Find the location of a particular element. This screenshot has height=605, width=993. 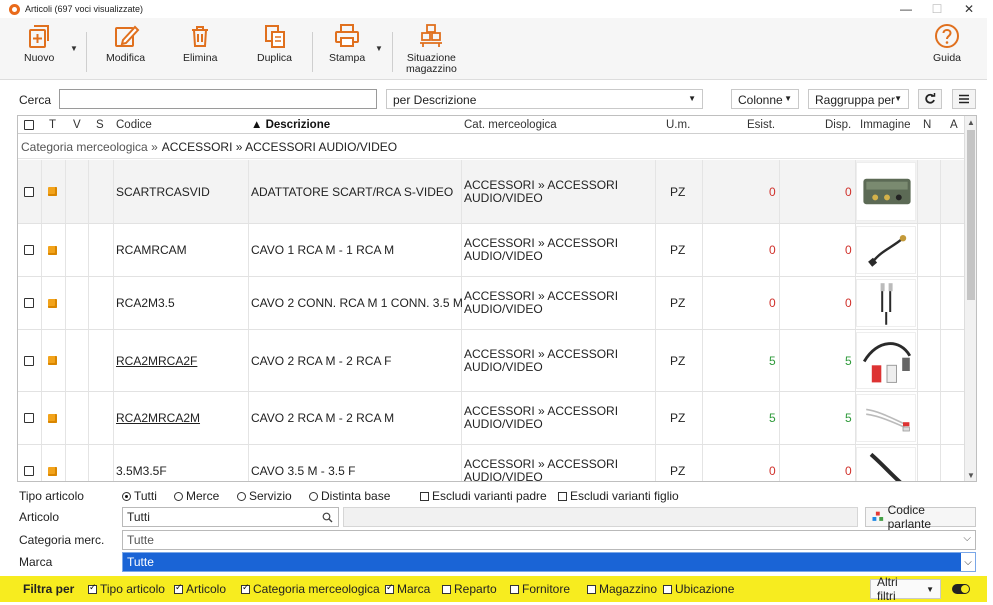

filter-fornitore: Fornitore is located at coordinates (540, 589).